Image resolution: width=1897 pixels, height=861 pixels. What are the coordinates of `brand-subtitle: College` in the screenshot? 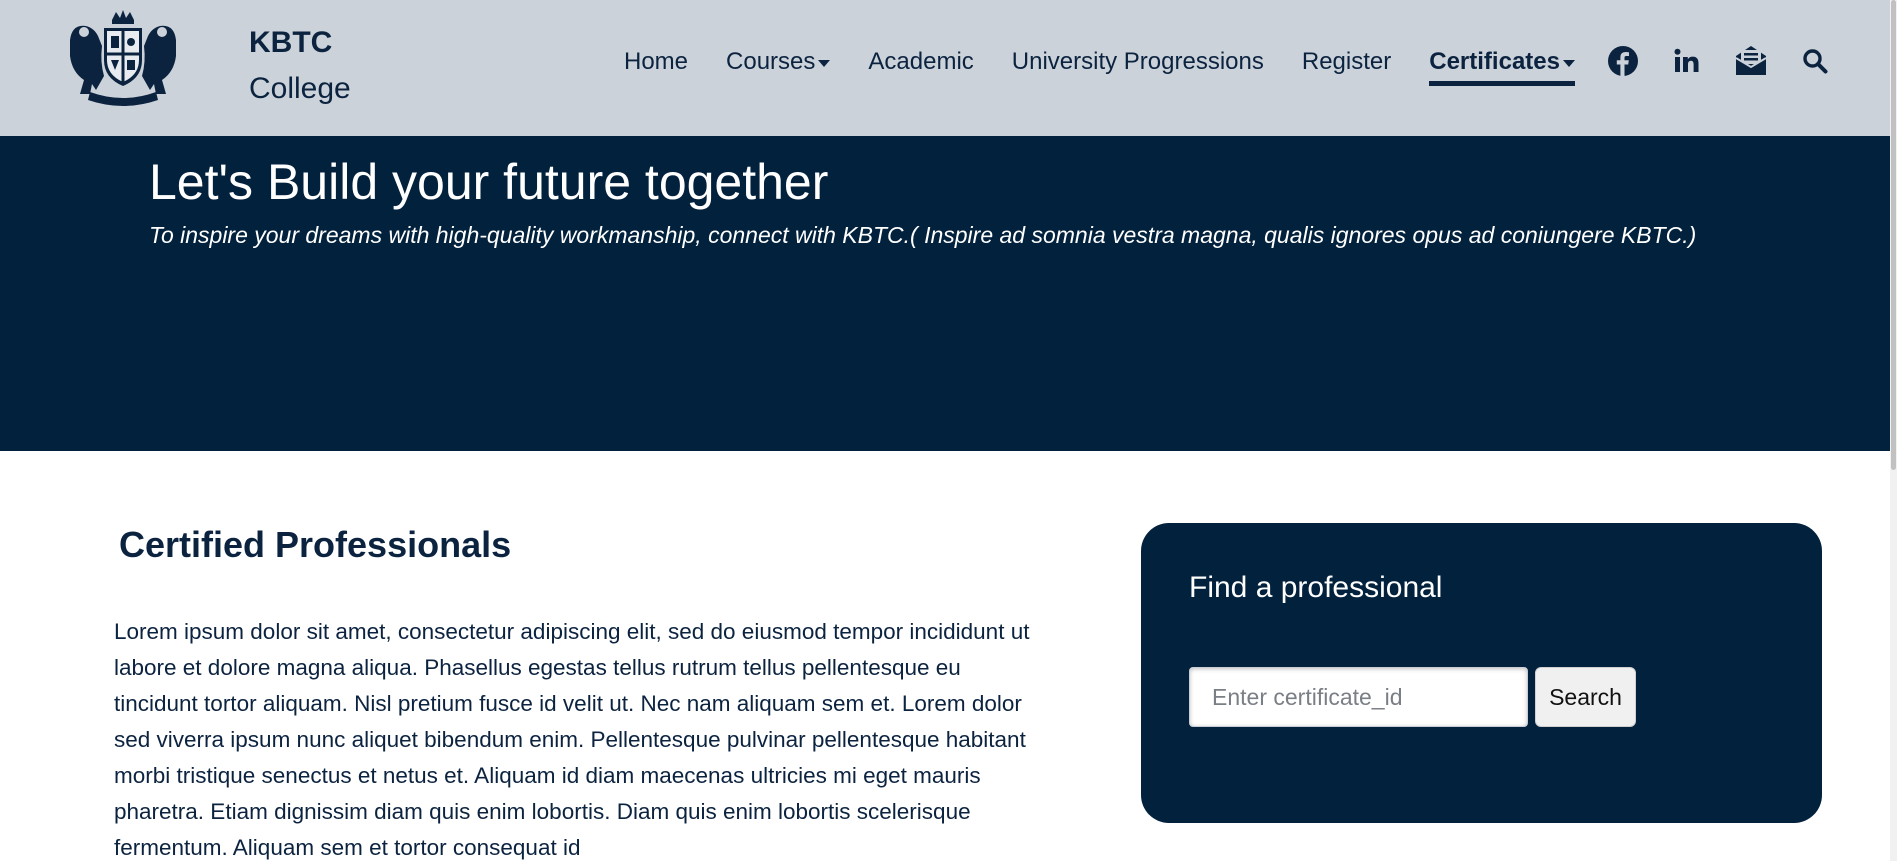 It's located at (300, 89).